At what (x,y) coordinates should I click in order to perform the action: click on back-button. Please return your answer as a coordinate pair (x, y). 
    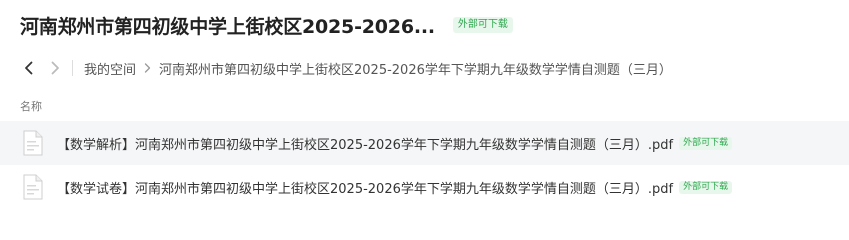
    Looking at the image, I should click on (29, 68).